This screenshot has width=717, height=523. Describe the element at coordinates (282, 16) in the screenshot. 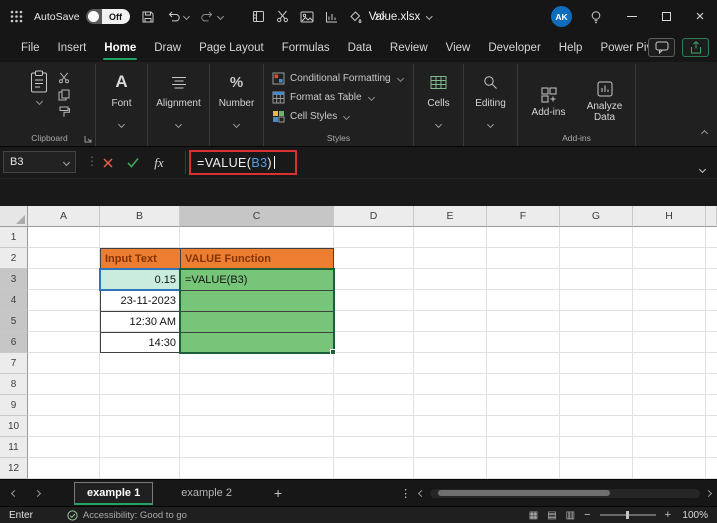

I see `cut-icon` at that location.